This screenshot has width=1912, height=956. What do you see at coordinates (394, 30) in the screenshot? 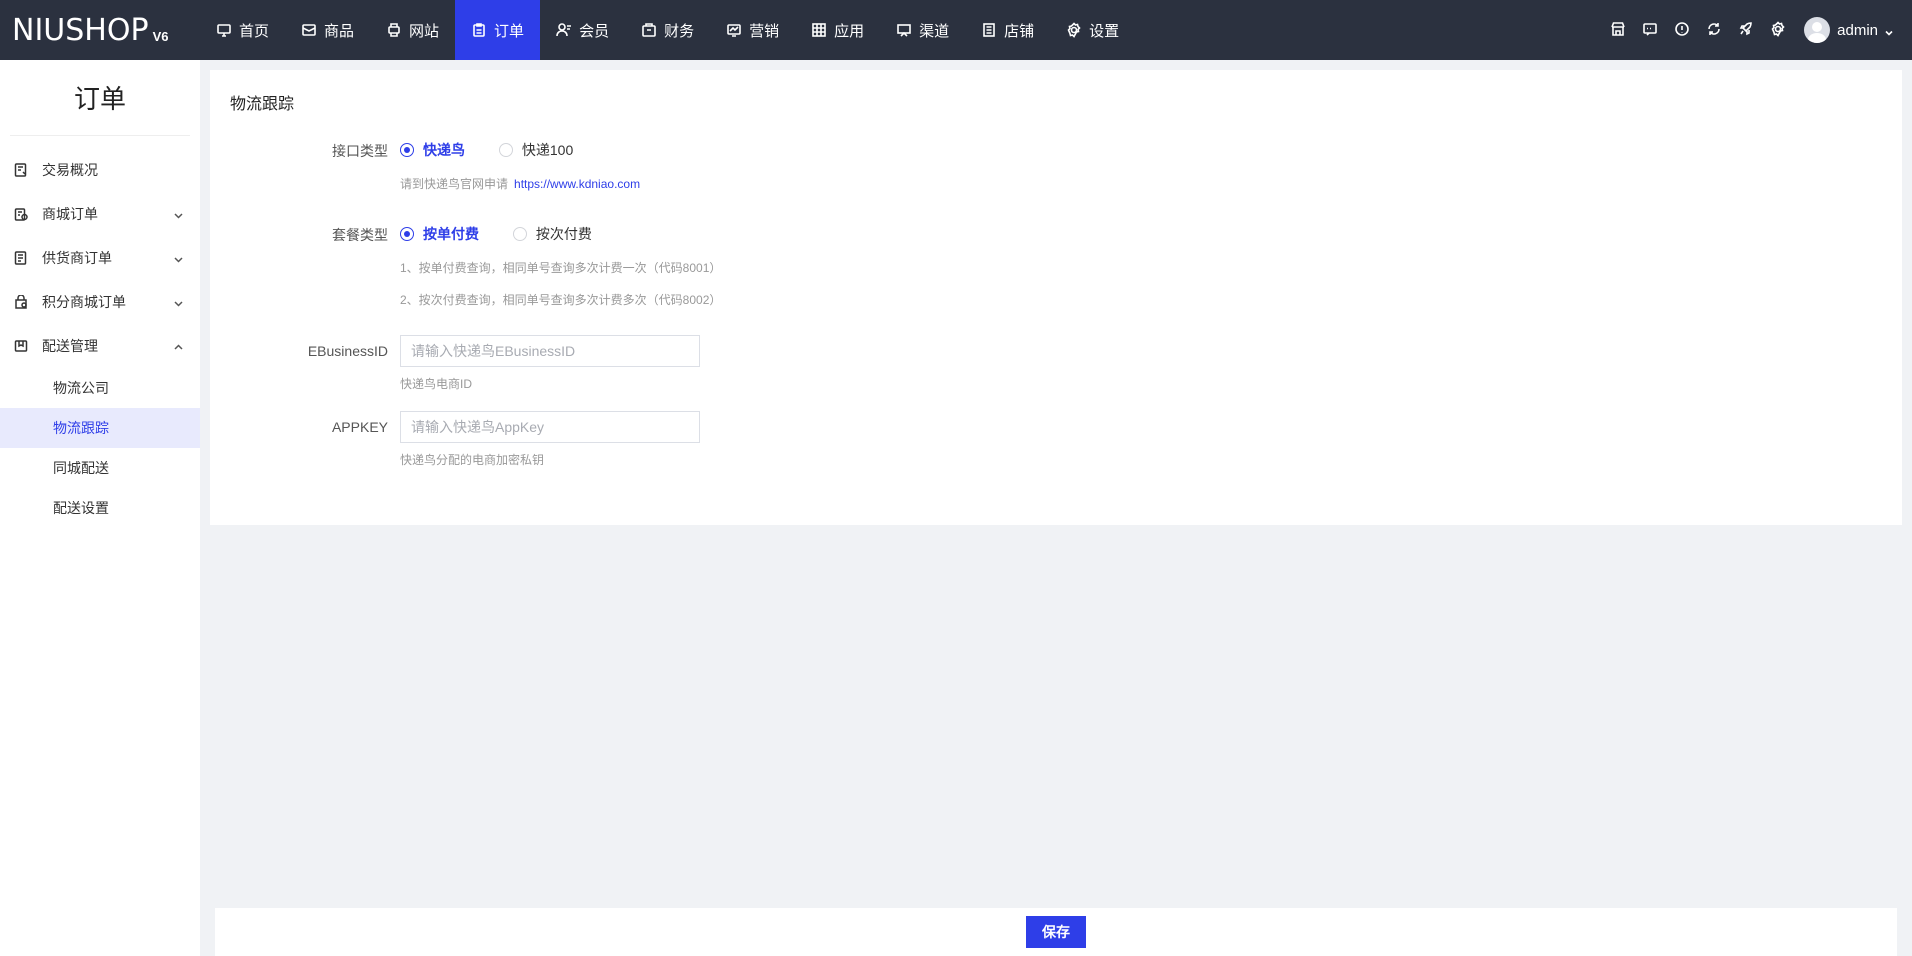
I see `printer-icon` at bounding box center [394, 30].